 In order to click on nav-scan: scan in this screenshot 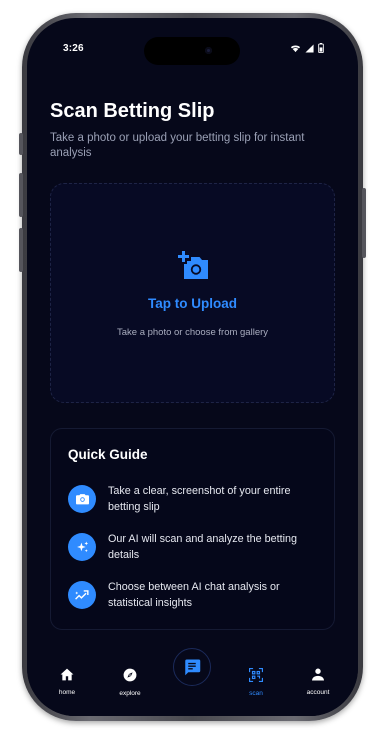, I will do `click(256, 682)`.